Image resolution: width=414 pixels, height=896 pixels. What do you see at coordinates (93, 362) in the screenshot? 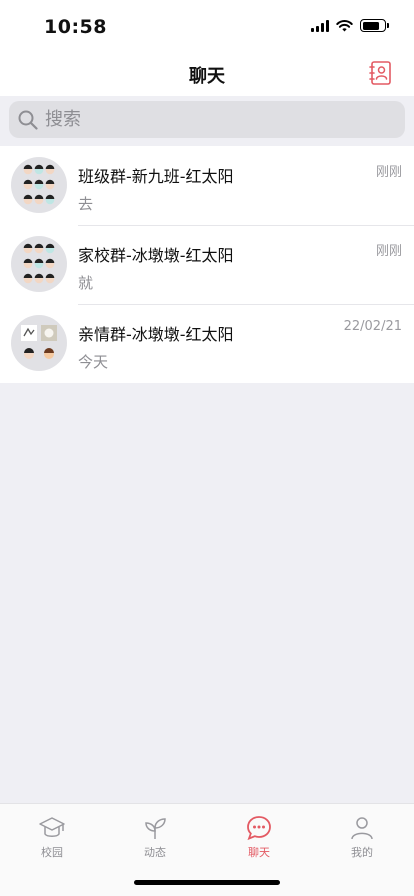
I see `chat-preview: 今天` at bounding box center [93, 362].